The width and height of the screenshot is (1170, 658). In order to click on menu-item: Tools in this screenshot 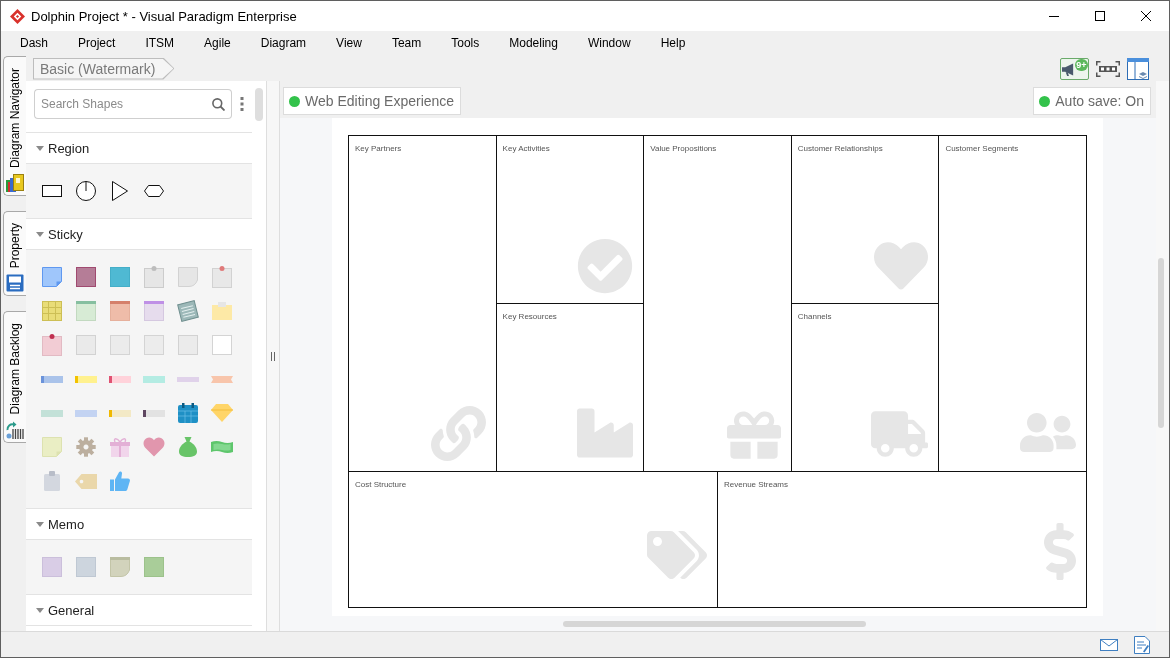, I will do `click(465, 43)`.